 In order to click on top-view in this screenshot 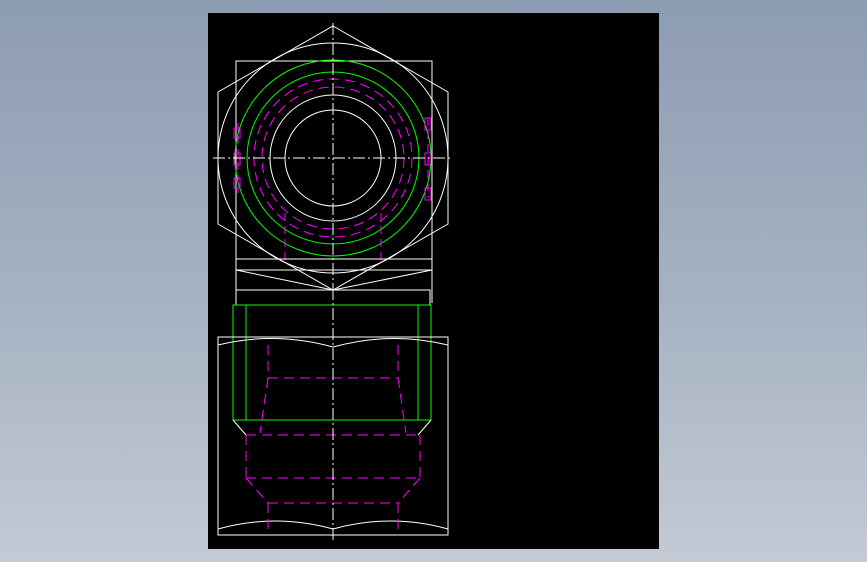, I will do `click(333, 157)`.